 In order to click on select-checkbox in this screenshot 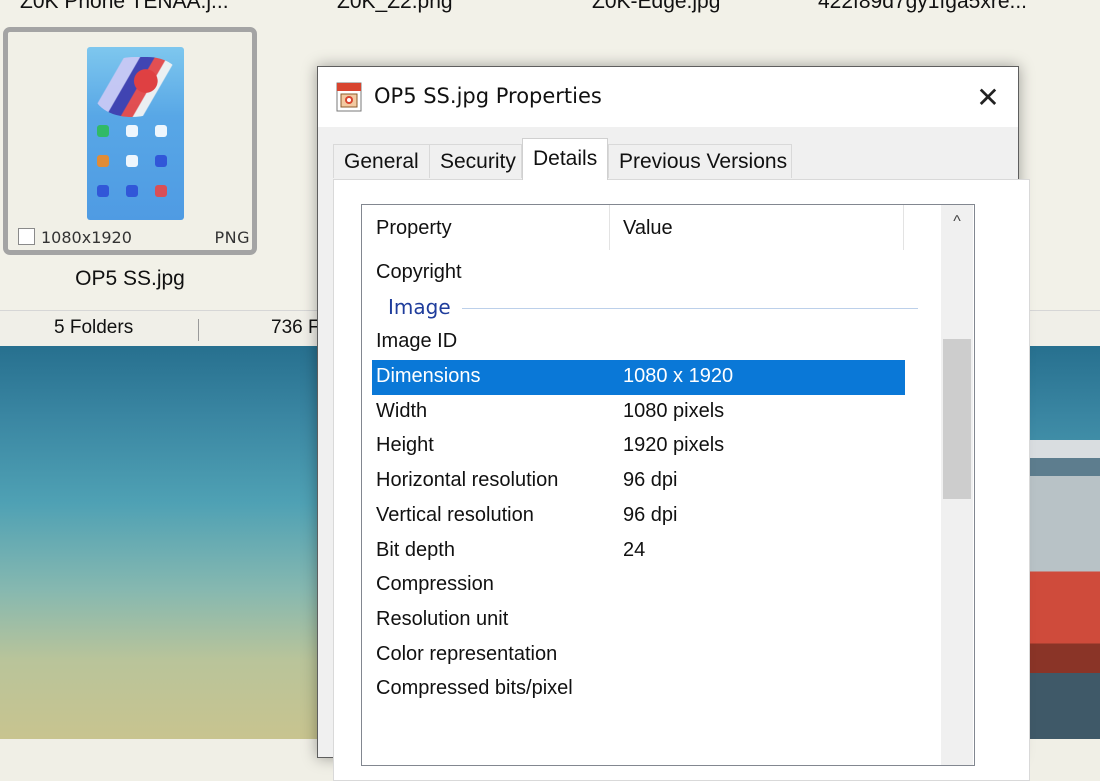, I will do `click(26, 236)`.